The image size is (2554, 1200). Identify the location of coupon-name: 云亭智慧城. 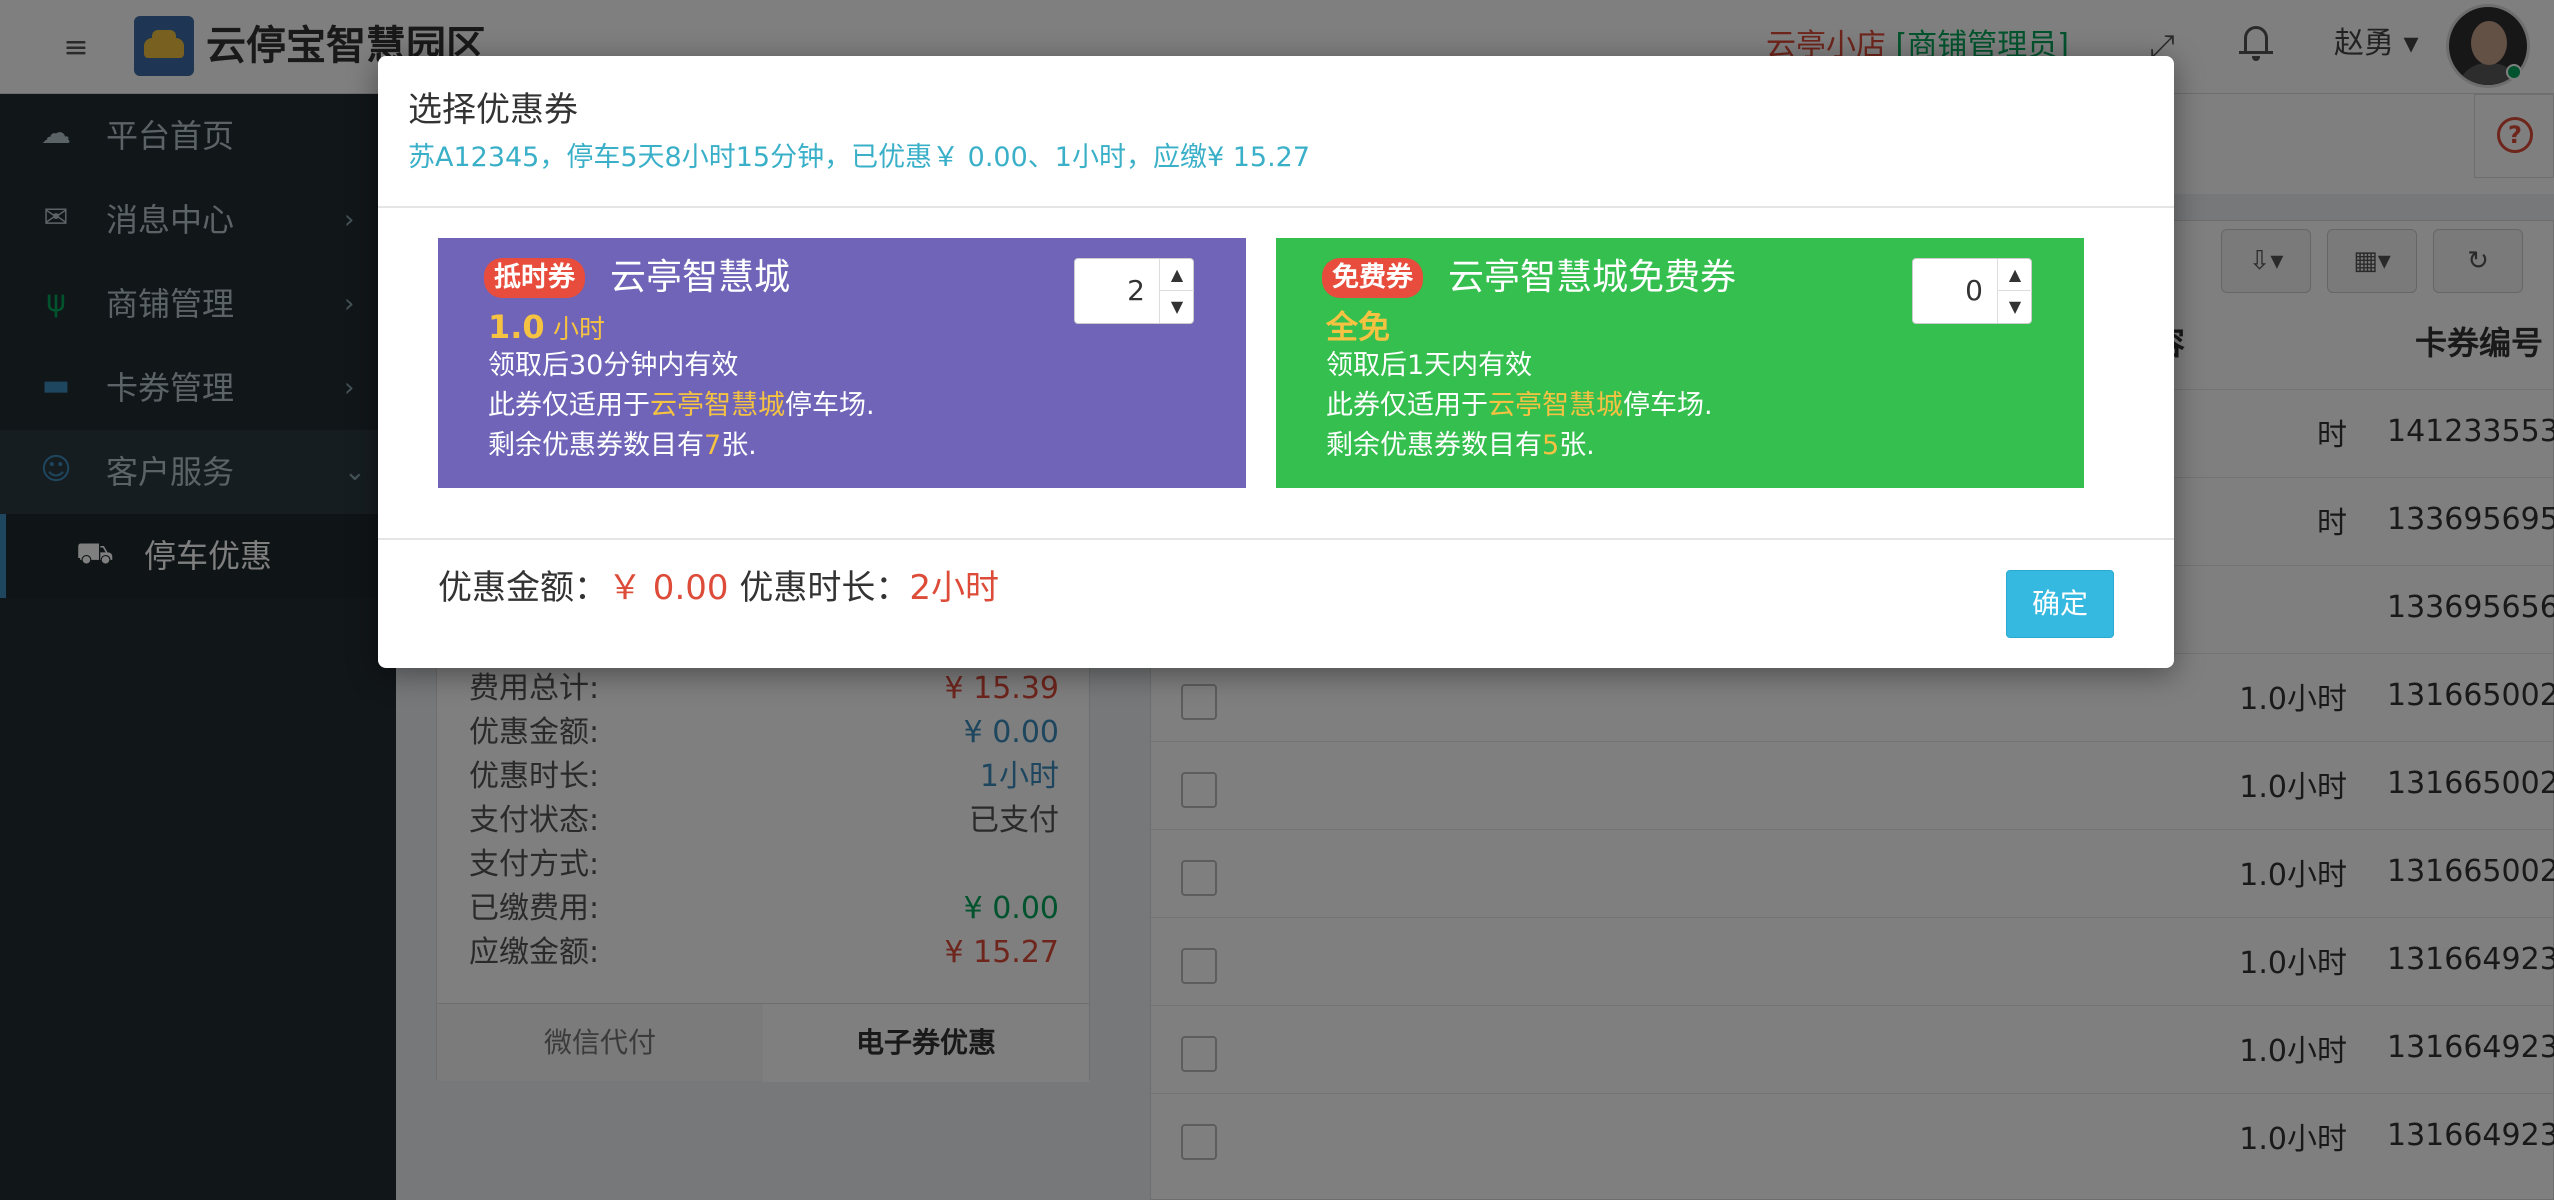
(700, 277).